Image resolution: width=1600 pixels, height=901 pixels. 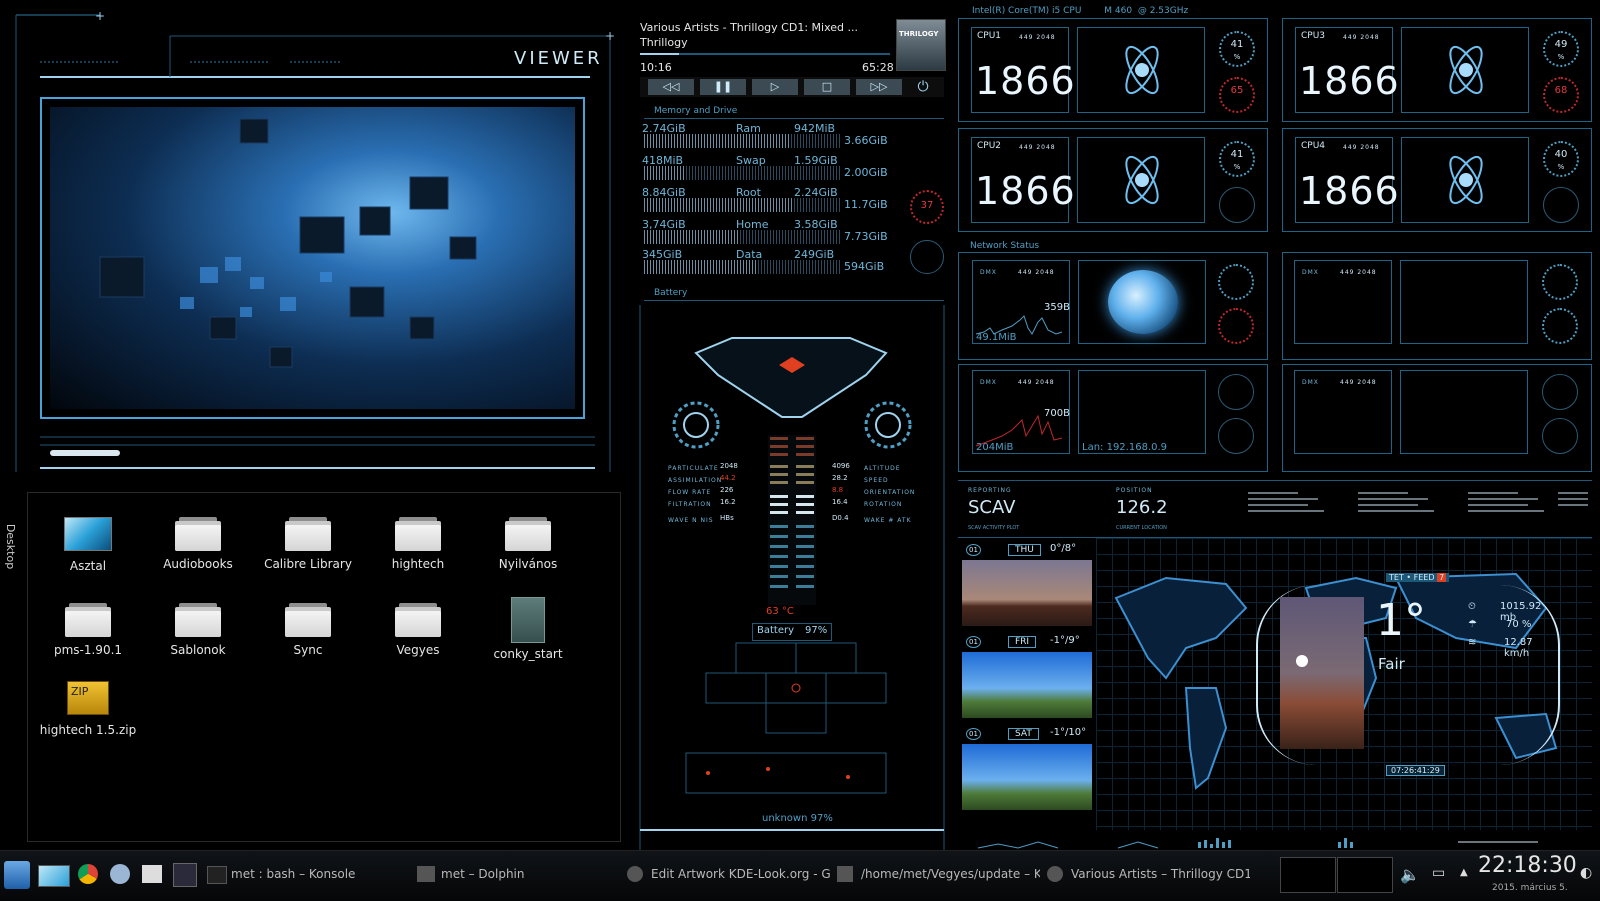 I want to click on cpu-load-unit: %, so click(x=1237, y=167).